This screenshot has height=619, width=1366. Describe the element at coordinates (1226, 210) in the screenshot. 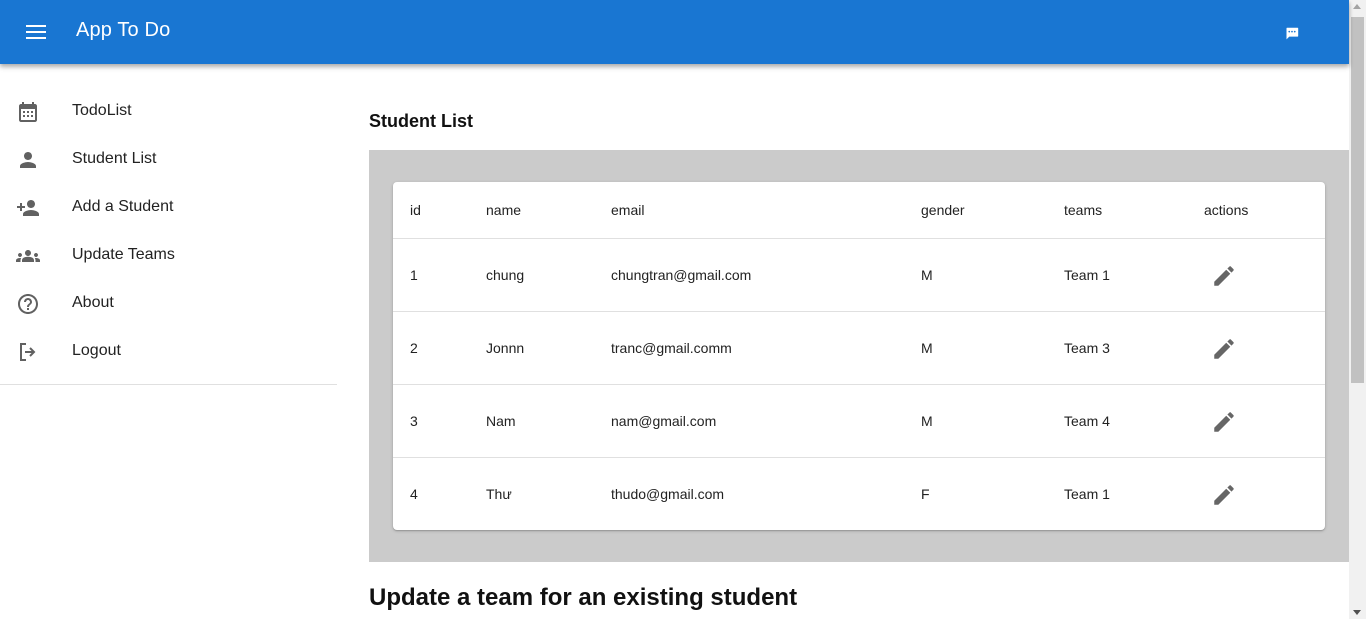

I see `header-actions: actions` at that location.